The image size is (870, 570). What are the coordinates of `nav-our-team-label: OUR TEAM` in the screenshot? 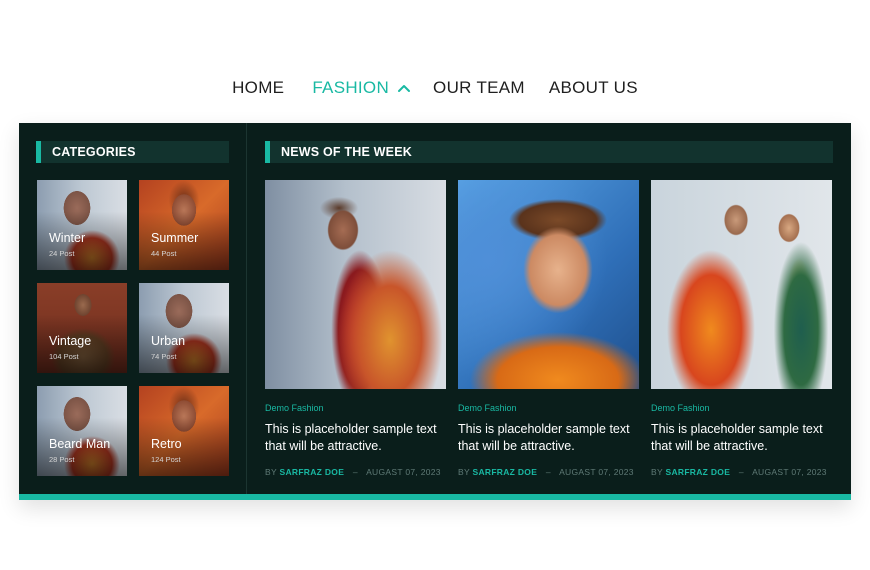 It's located at (479, 87).